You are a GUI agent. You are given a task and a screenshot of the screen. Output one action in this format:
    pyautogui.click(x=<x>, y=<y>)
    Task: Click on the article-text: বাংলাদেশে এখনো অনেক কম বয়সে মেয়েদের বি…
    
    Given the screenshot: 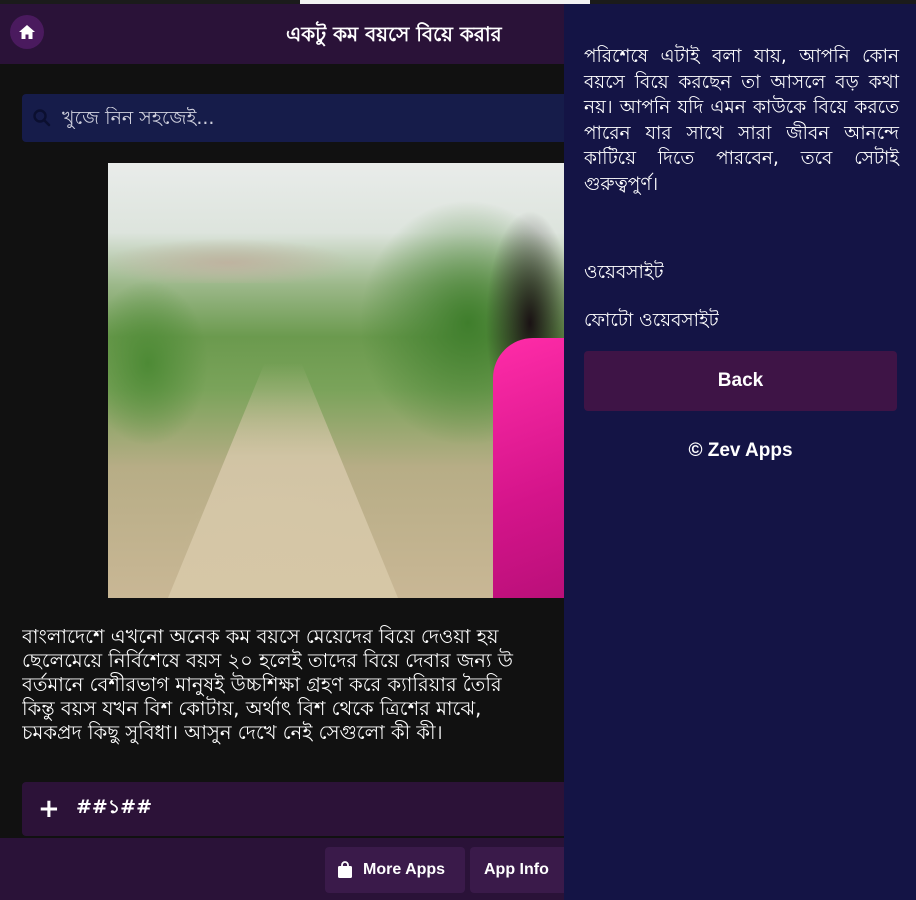 What is the action you would take?
    pyautogui.click(x=302, y=685)
    